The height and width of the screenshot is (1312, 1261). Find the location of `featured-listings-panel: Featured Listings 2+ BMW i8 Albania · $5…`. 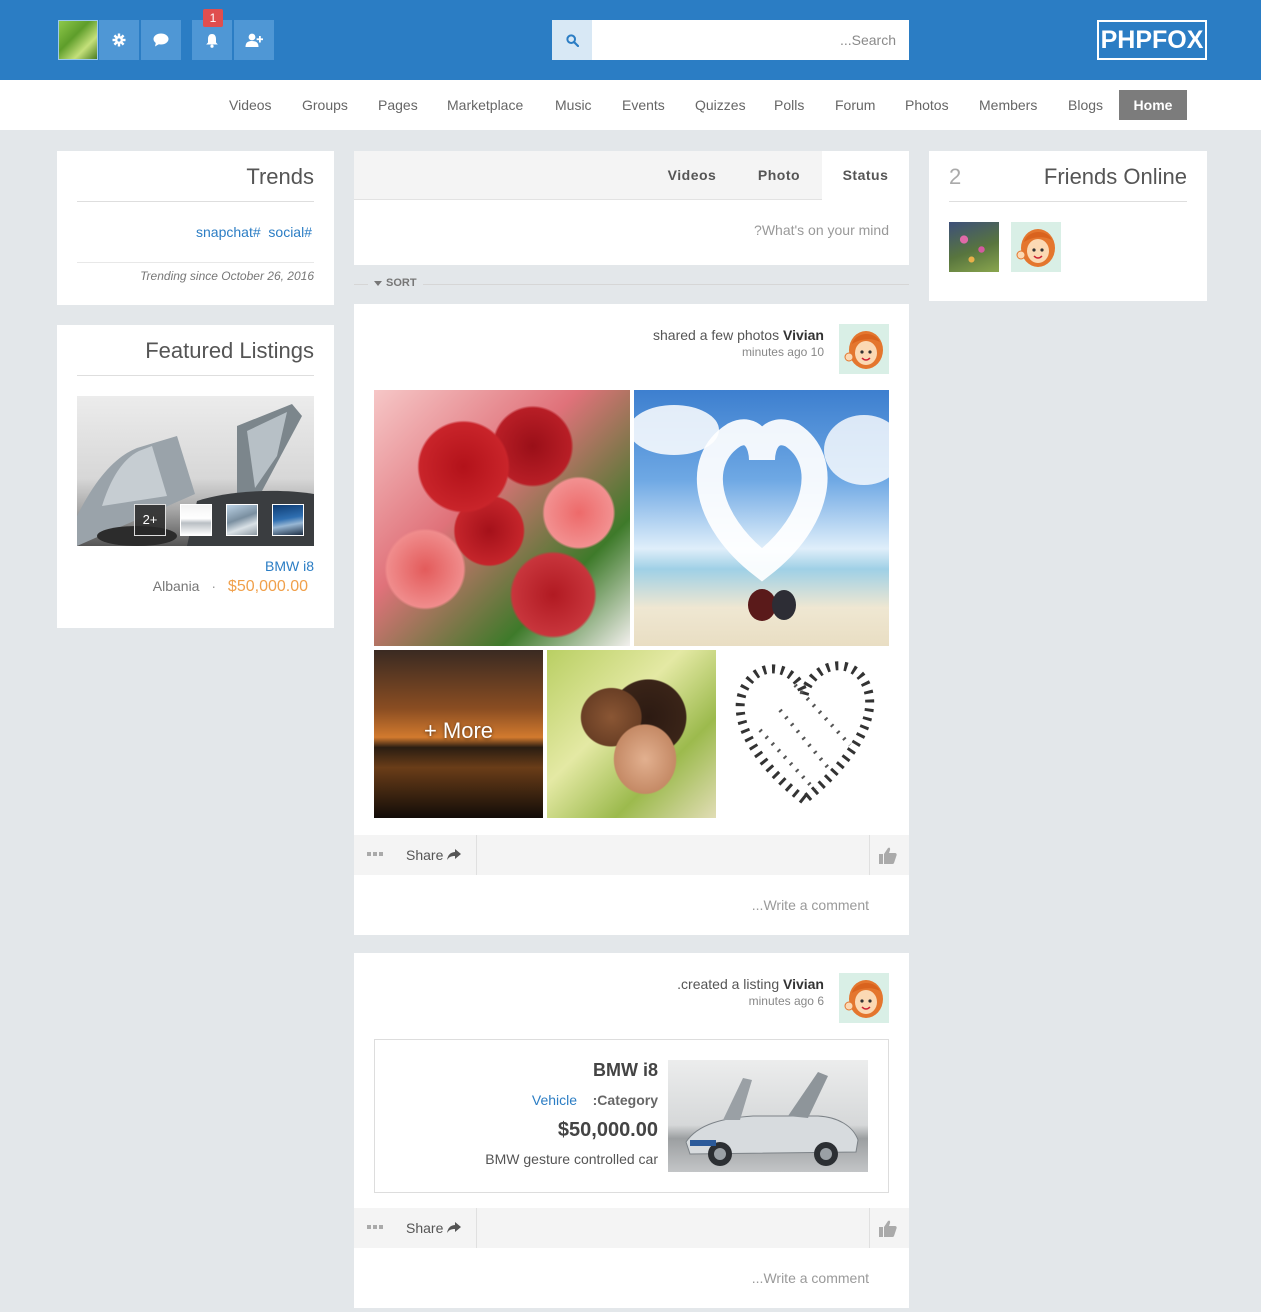

featured-listings-panel: Featured Listings 2+ BMW i8 Albania · $5… is located at coordinates (195, 476).